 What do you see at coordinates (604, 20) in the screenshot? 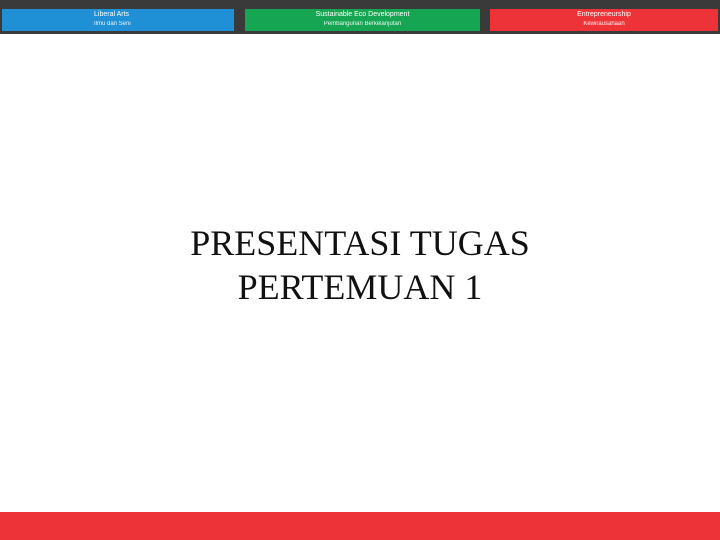
I see `header-pillar-entrepreneurship: Entrepreneurship Kewirausahaan` at bounding box center [604, 20].